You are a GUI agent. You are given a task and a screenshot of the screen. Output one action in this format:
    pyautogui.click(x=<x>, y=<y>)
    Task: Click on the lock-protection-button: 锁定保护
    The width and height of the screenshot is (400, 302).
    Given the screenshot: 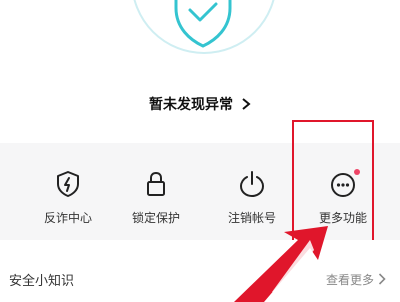 What is the action you would take?
    pyautogui.click(x=156, y=191)
    